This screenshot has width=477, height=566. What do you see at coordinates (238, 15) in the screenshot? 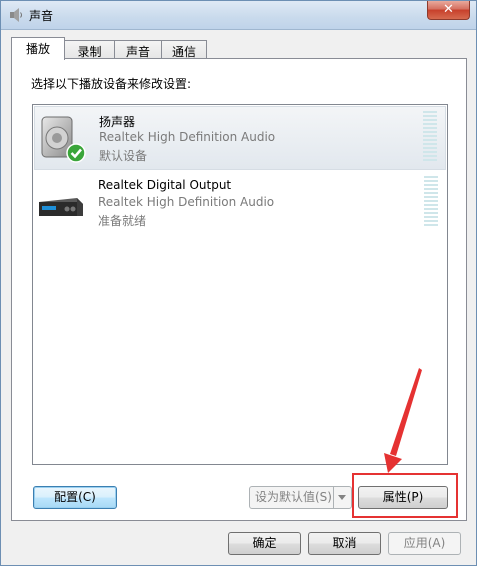
I see `title-bar: 声音 ✕` at bounding box center [238, 15].